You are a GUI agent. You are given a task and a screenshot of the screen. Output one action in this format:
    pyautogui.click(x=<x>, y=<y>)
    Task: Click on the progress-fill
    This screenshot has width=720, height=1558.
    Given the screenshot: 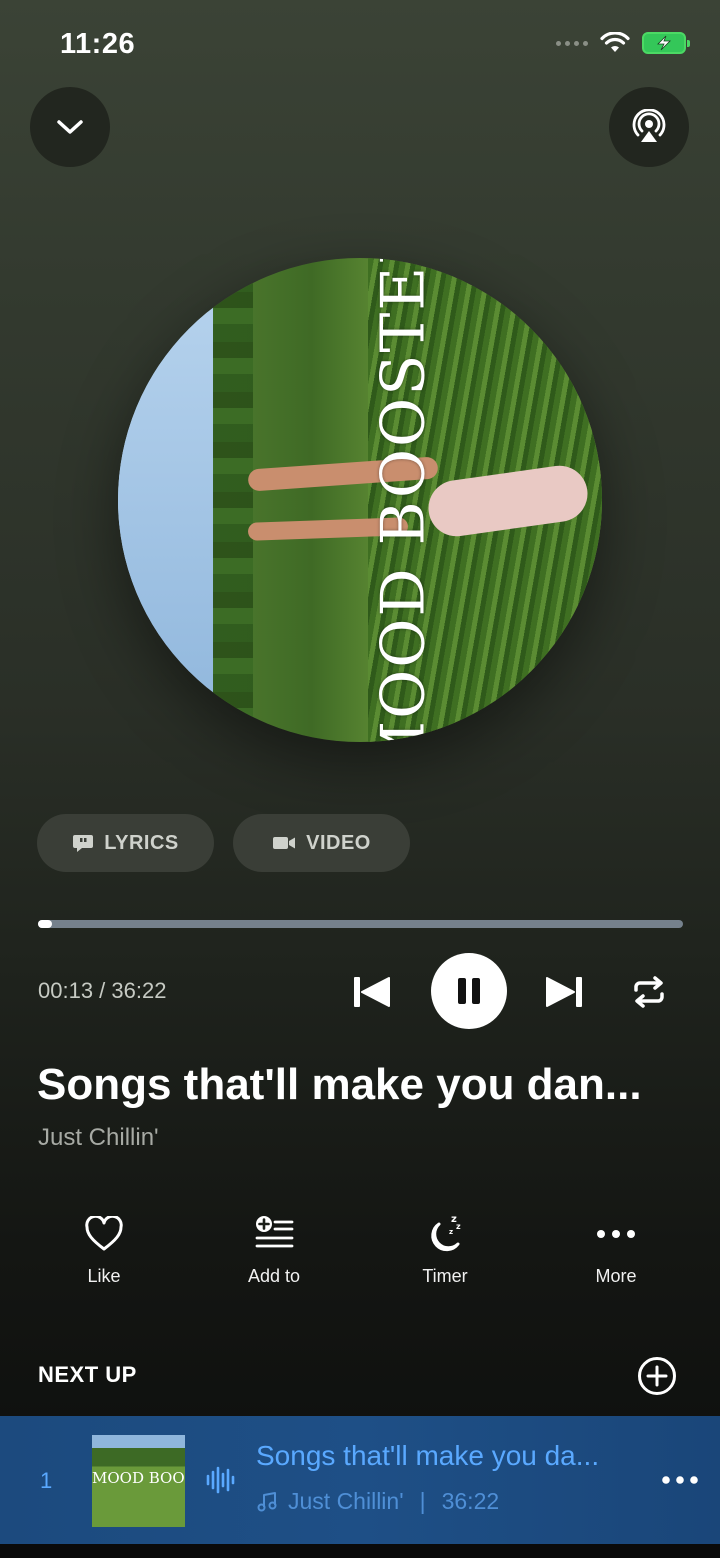 What is the action you would take?
    pyautogui.click(x=45, y=924)
    